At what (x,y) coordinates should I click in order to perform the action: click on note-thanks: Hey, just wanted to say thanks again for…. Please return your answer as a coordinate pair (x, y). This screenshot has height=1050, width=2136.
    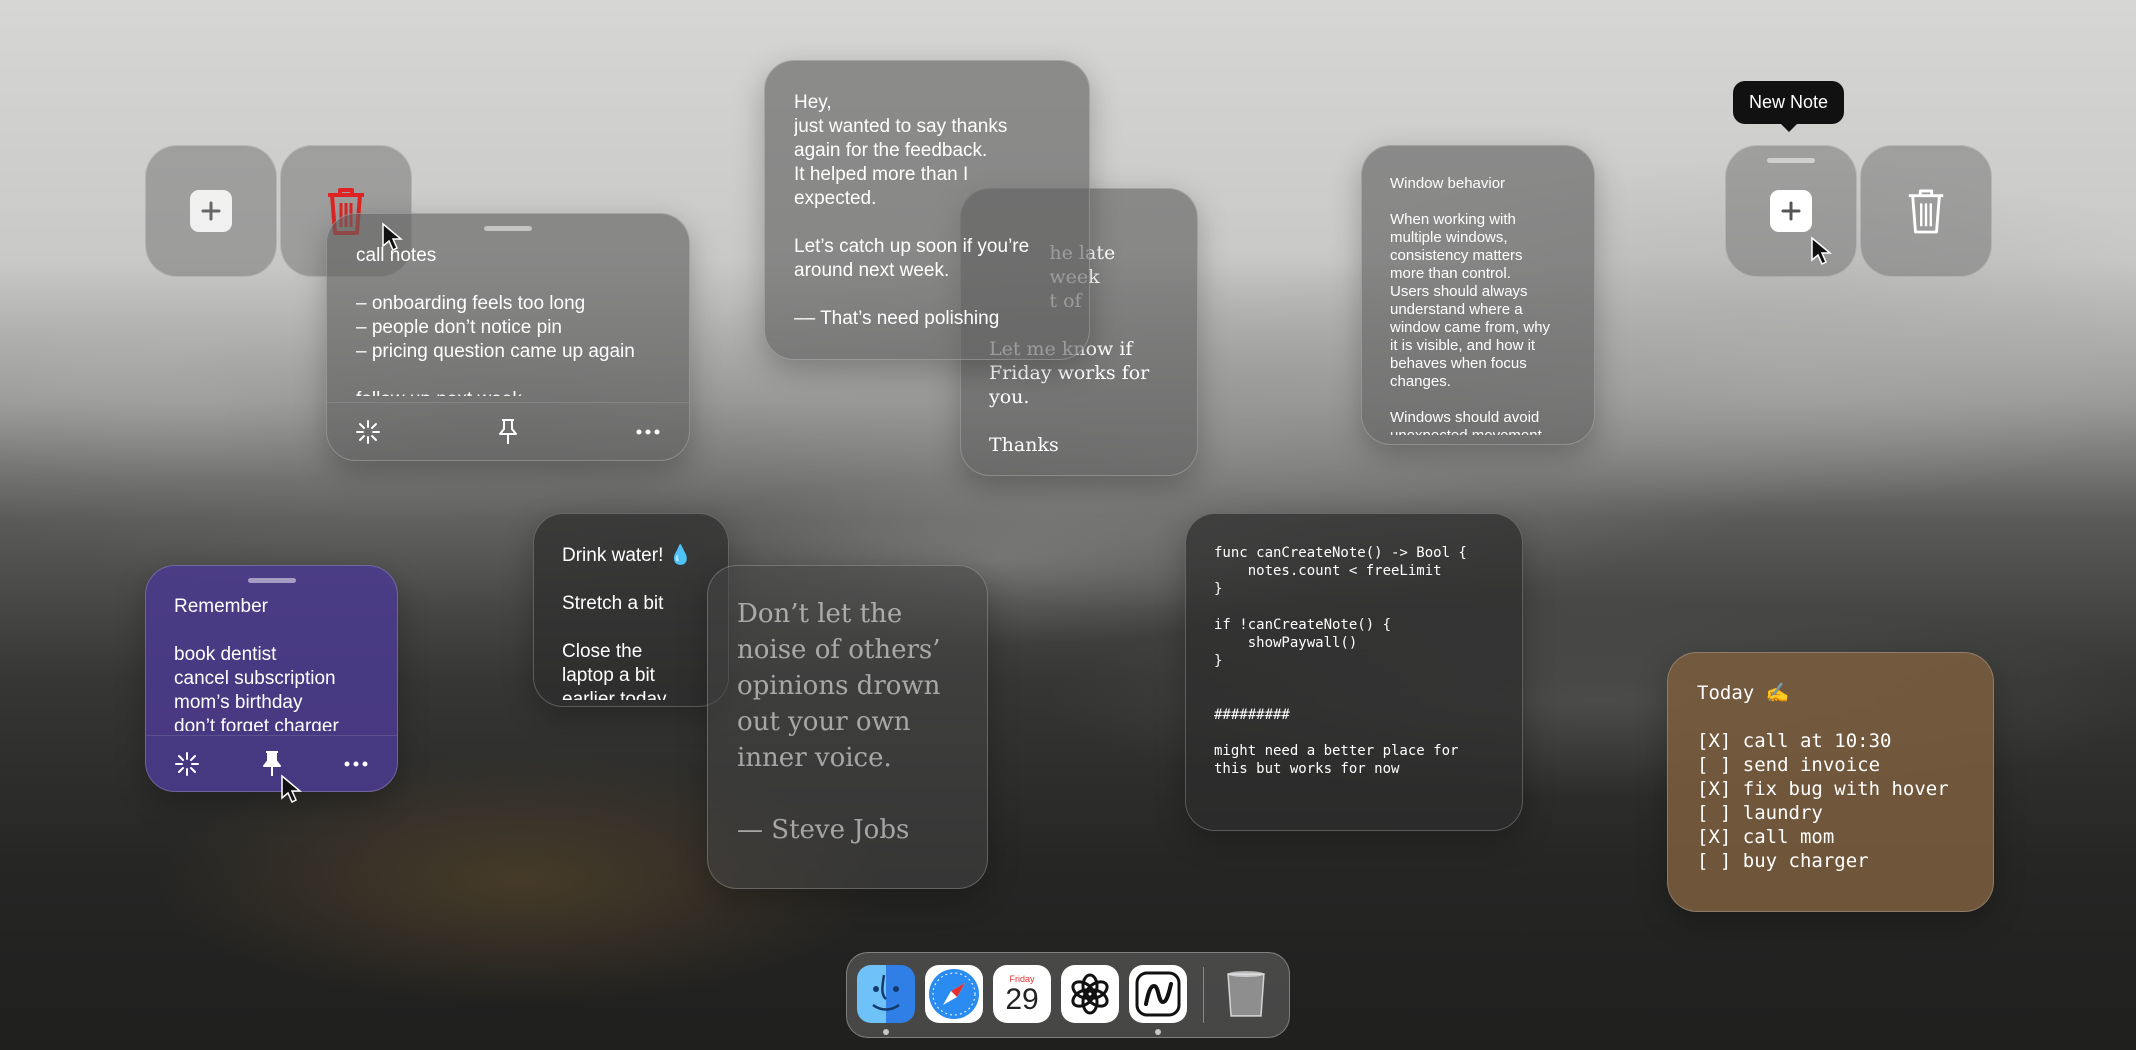
    Looking at the image, I should click on (927, 210).